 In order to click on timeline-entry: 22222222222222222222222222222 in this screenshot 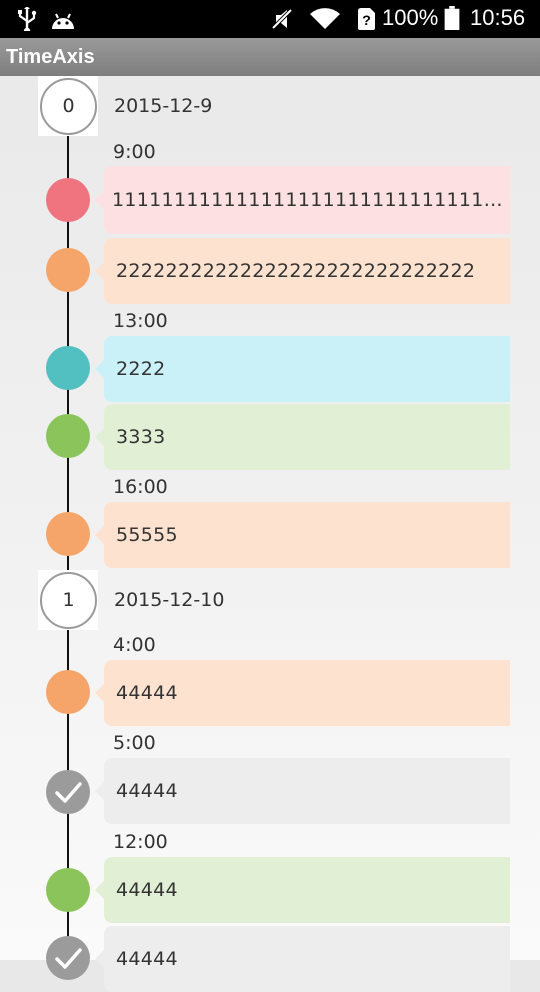, I will do `click(302, 271)`.